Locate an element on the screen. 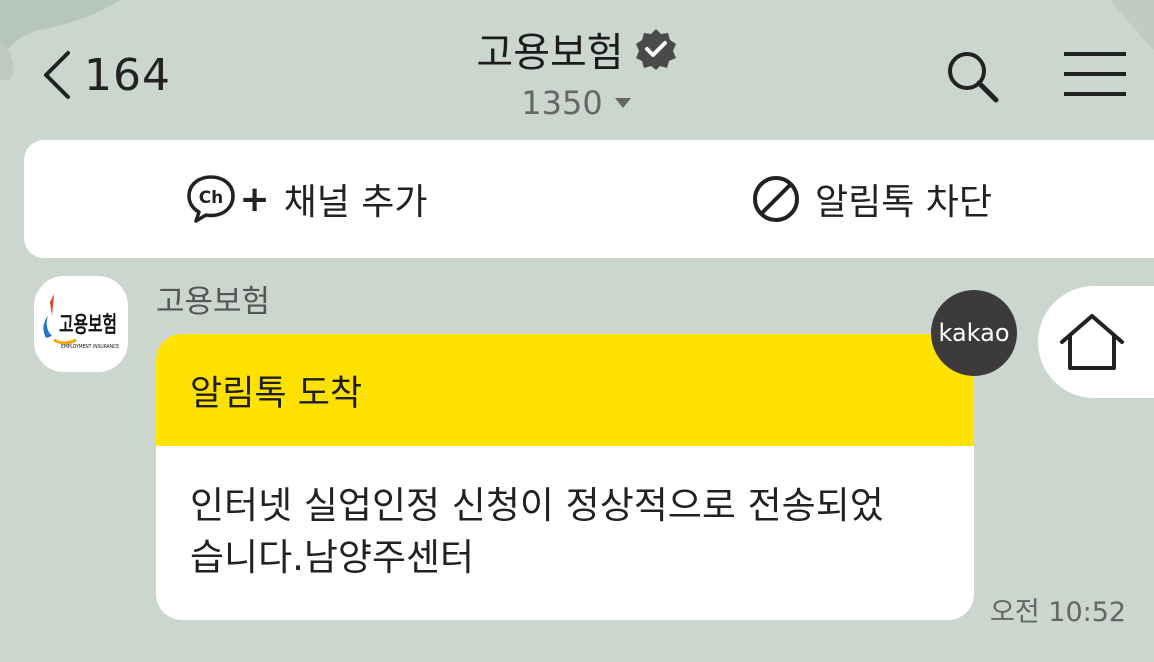  home-button is located at coordinates (1096, 342).